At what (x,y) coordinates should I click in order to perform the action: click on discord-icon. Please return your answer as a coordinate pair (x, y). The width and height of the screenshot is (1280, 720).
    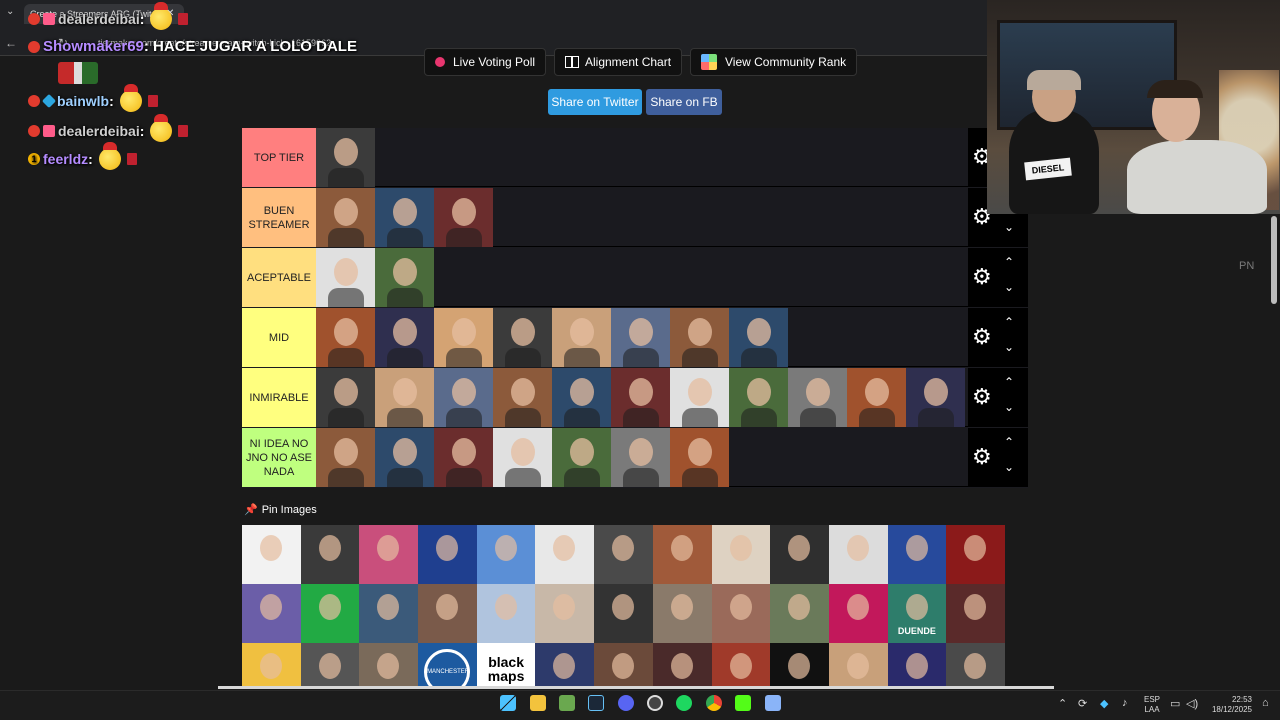
    Looking at the image, I should click on (626, 703).